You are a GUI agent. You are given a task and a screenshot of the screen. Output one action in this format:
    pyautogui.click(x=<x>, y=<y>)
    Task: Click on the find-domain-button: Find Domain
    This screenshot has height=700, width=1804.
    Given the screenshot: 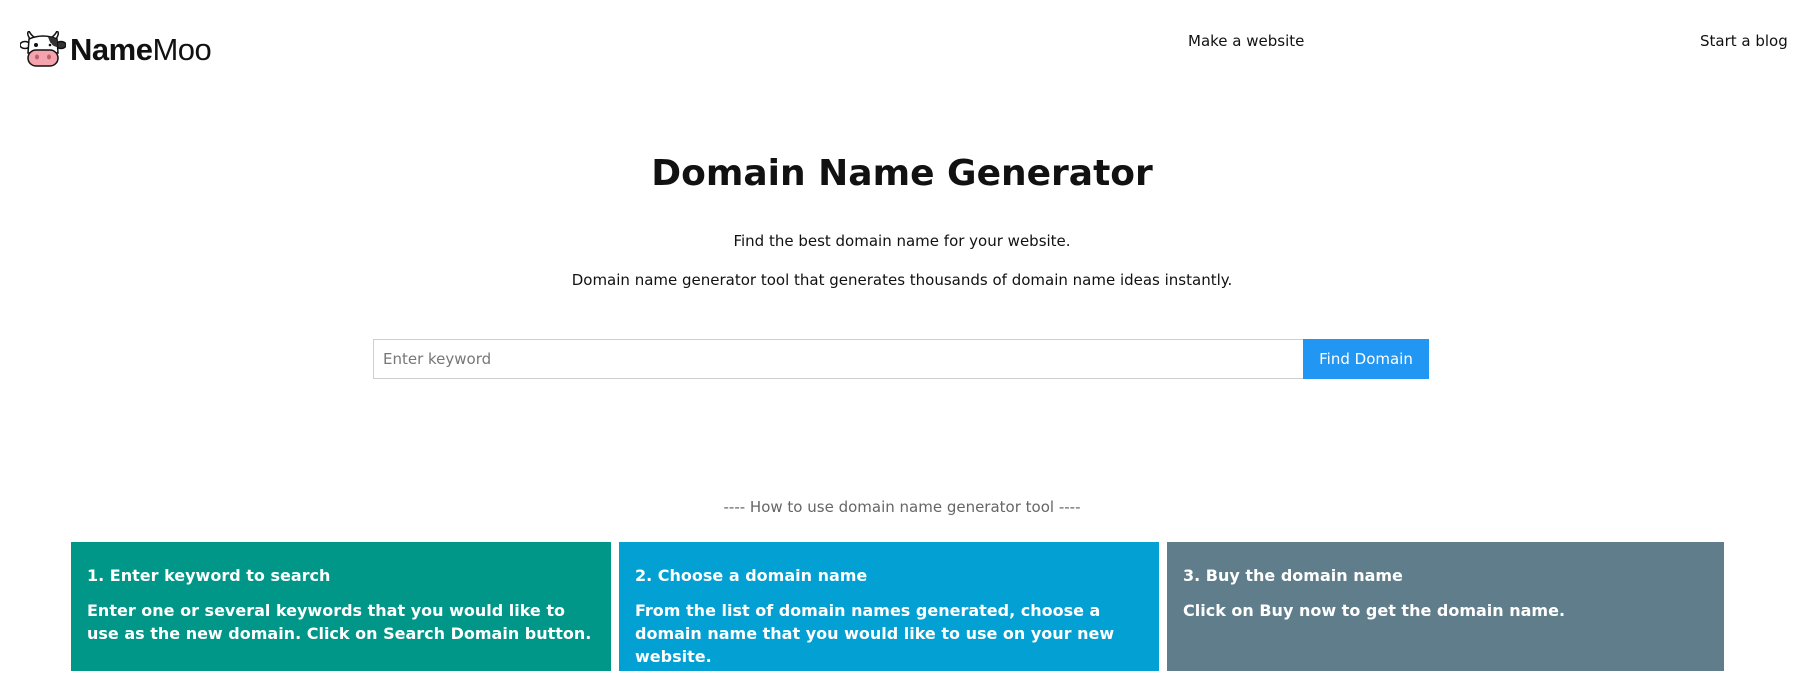 What is the action you would take?
    pyautogui.click(x=1366, y=359)
    